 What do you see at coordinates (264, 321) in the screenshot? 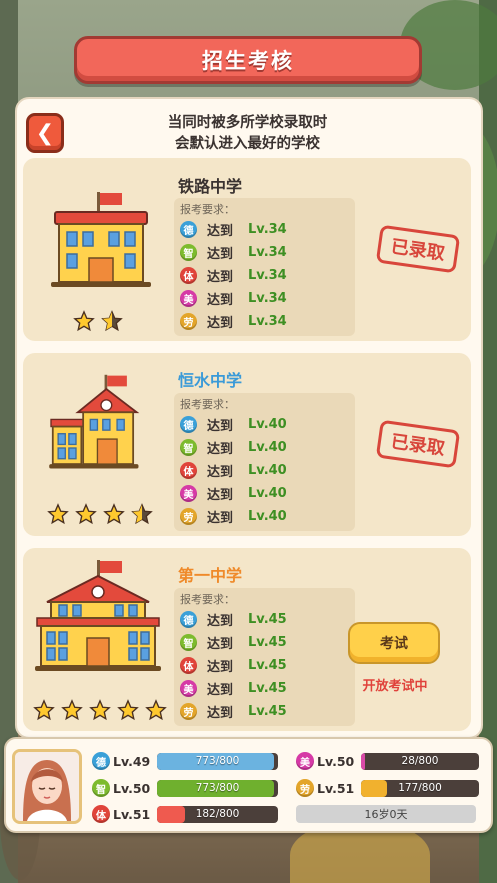
I see `requirement-row: 劳达到 Lv.34` at bounding box center [264, 321].